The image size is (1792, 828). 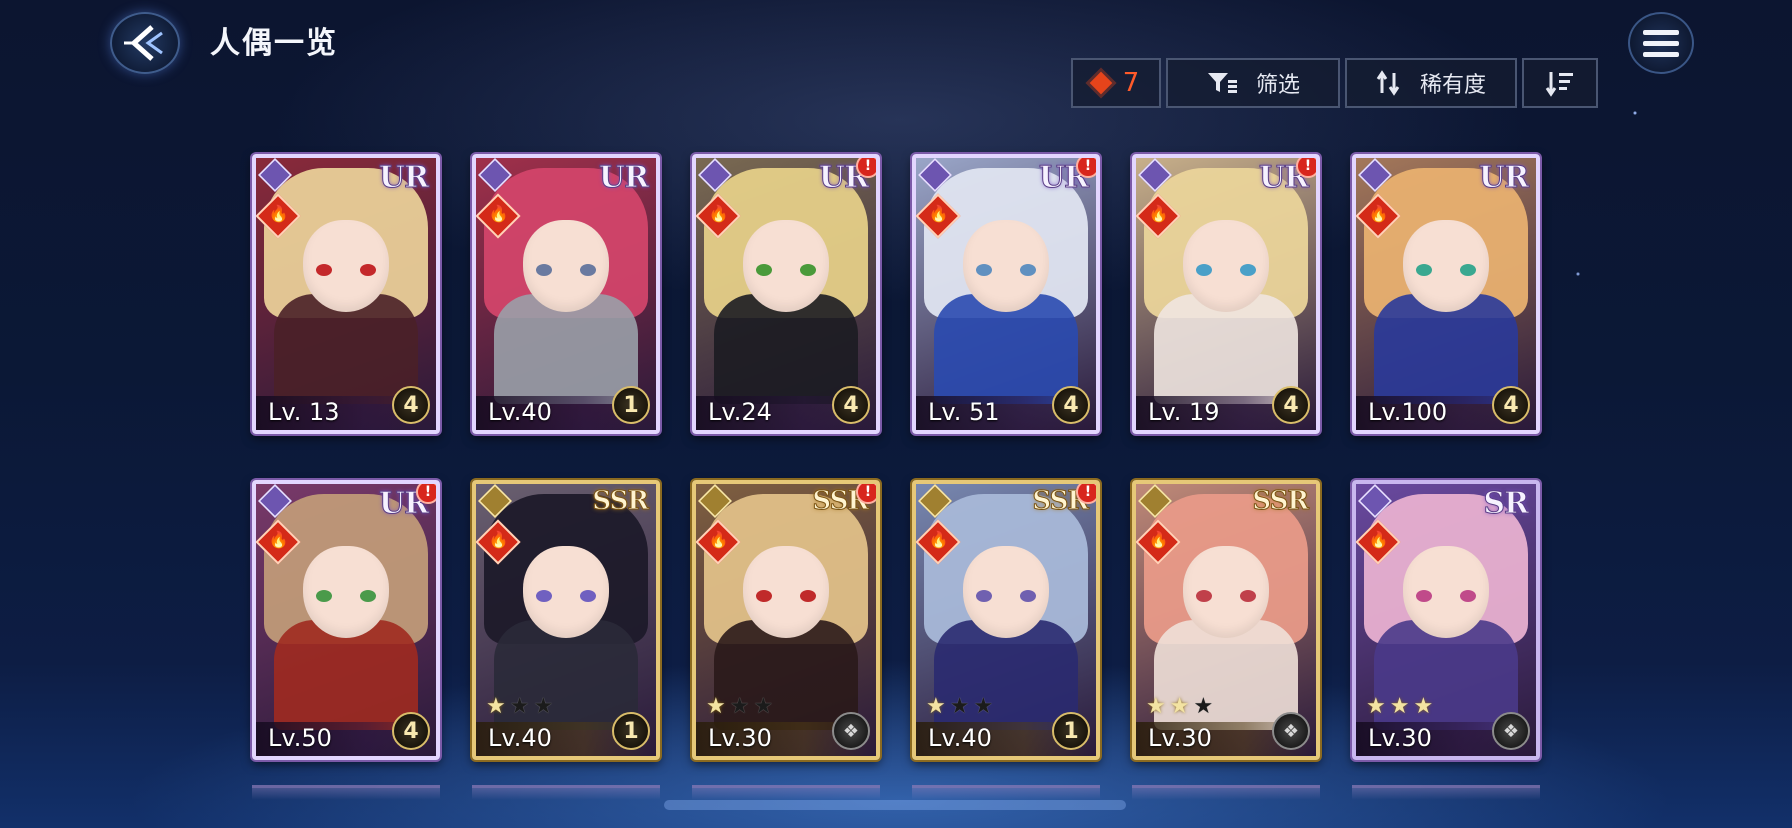 What do you see at coordinates (566, 620) in the screenshot?
I see `doll-card: SSR★★★Lv.401` at bounding box center [566, 620].